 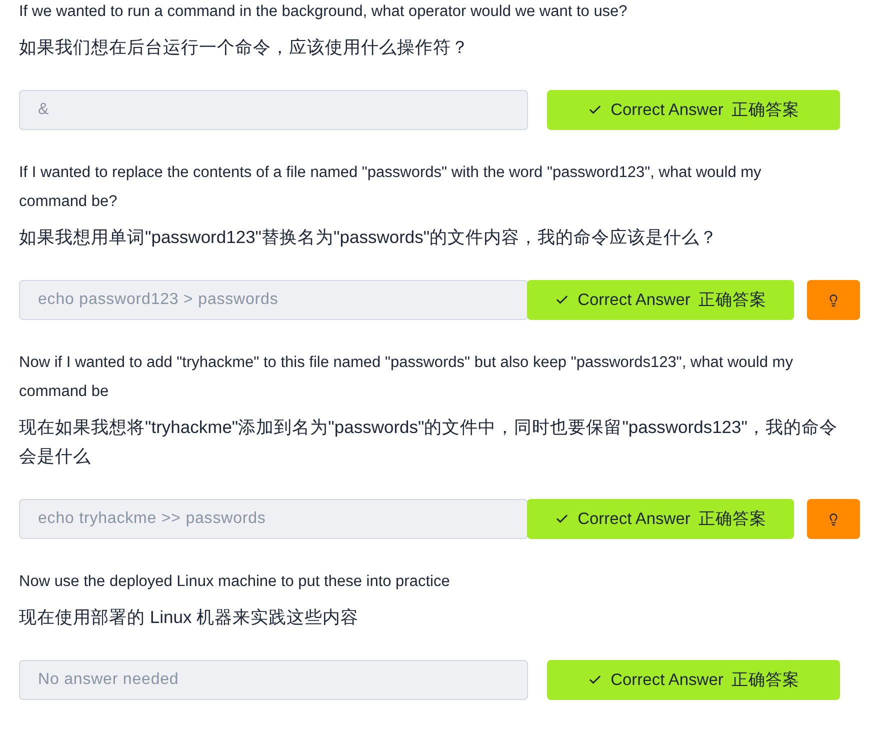 What do you see at coordinates (323, 12) in the screenshot?
I see `question-text: If we wanted to run a command in the background, what operator would we want to use?` at bounding box center [323, 12].